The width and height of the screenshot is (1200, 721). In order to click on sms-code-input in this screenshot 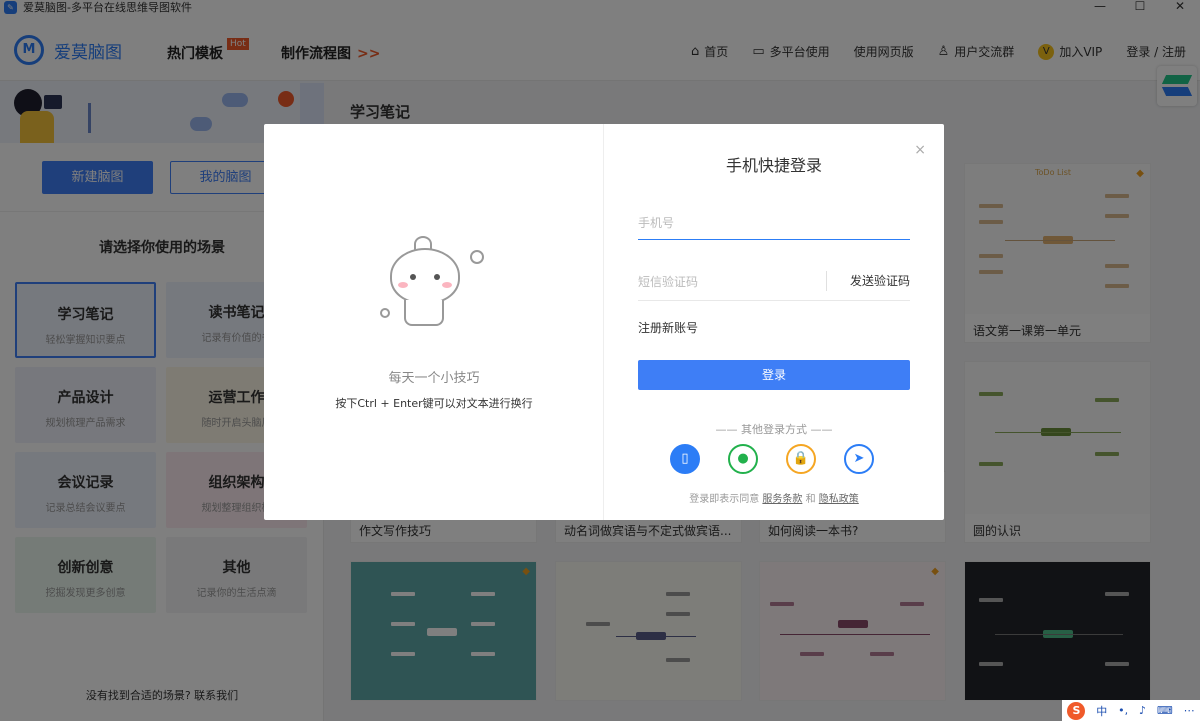, I will do `click(728, 282)`.